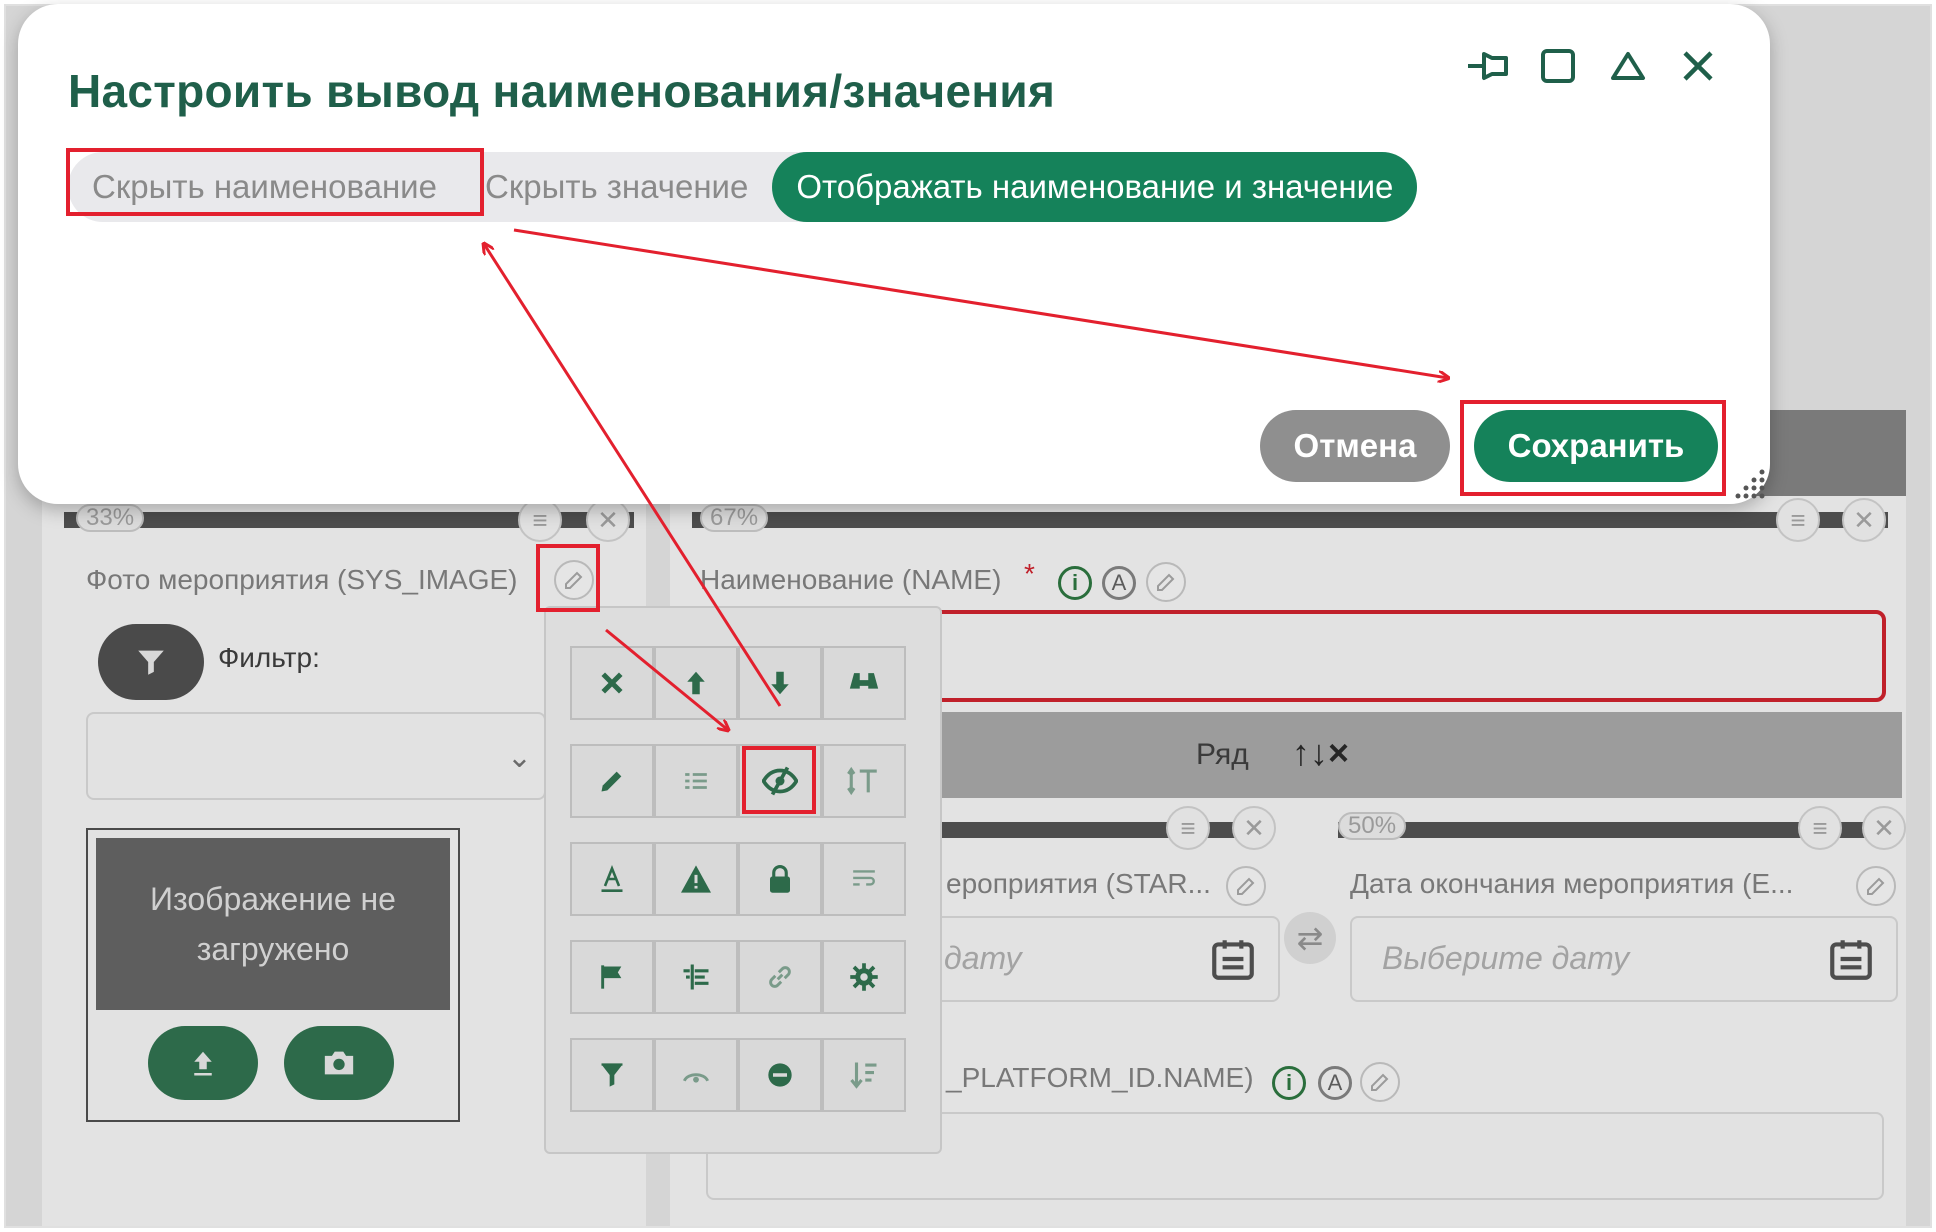 This screenshot has width=1936, height=1232. I want to click on arrow-edit-to-visibility, so click(666, 679).